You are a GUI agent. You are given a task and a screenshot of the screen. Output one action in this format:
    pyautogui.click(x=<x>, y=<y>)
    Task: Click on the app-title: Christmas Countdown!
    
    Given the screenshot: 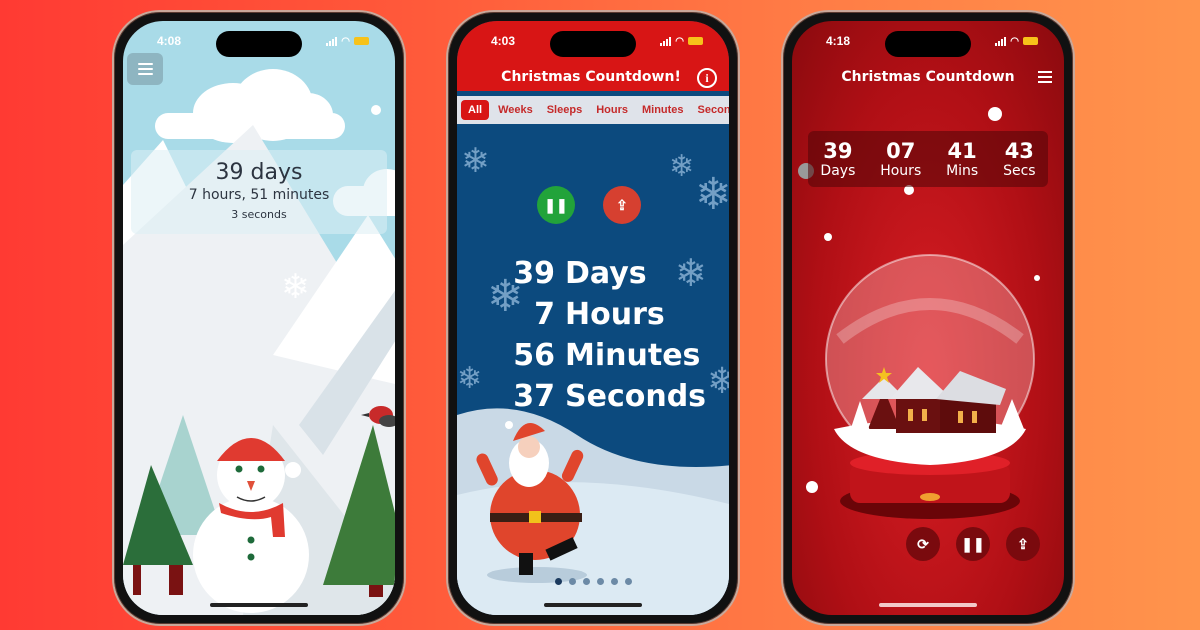 What is the action you would take?
    pyautogui.click(x=591, y=77)
    